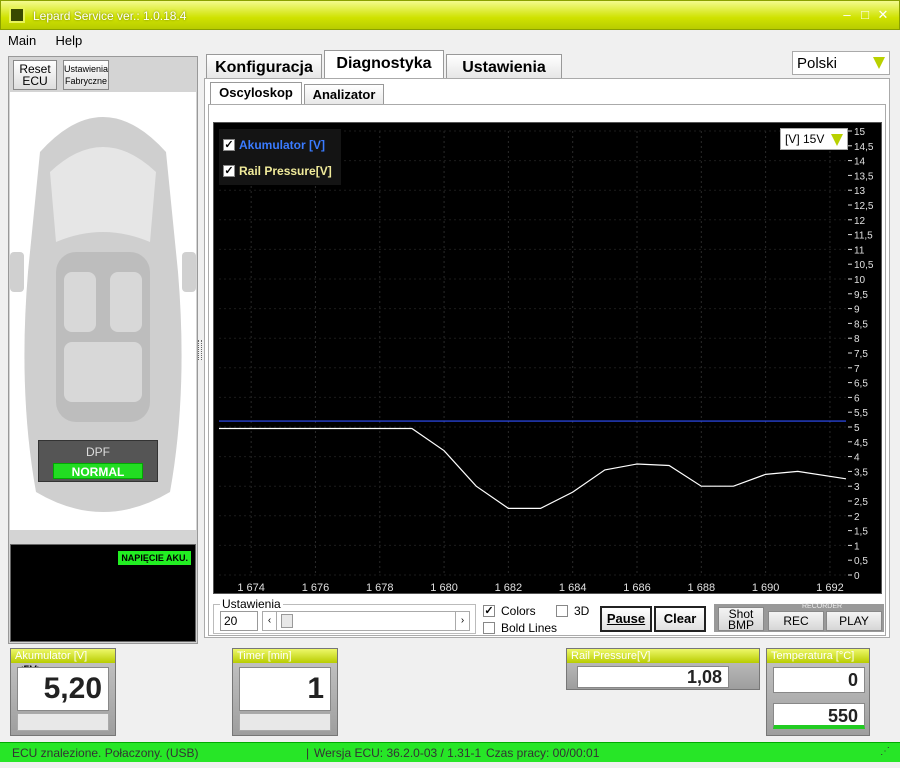 This screenshot has width=900, height=768. I want to click on y-tick-label: 6, so click(857, 398).